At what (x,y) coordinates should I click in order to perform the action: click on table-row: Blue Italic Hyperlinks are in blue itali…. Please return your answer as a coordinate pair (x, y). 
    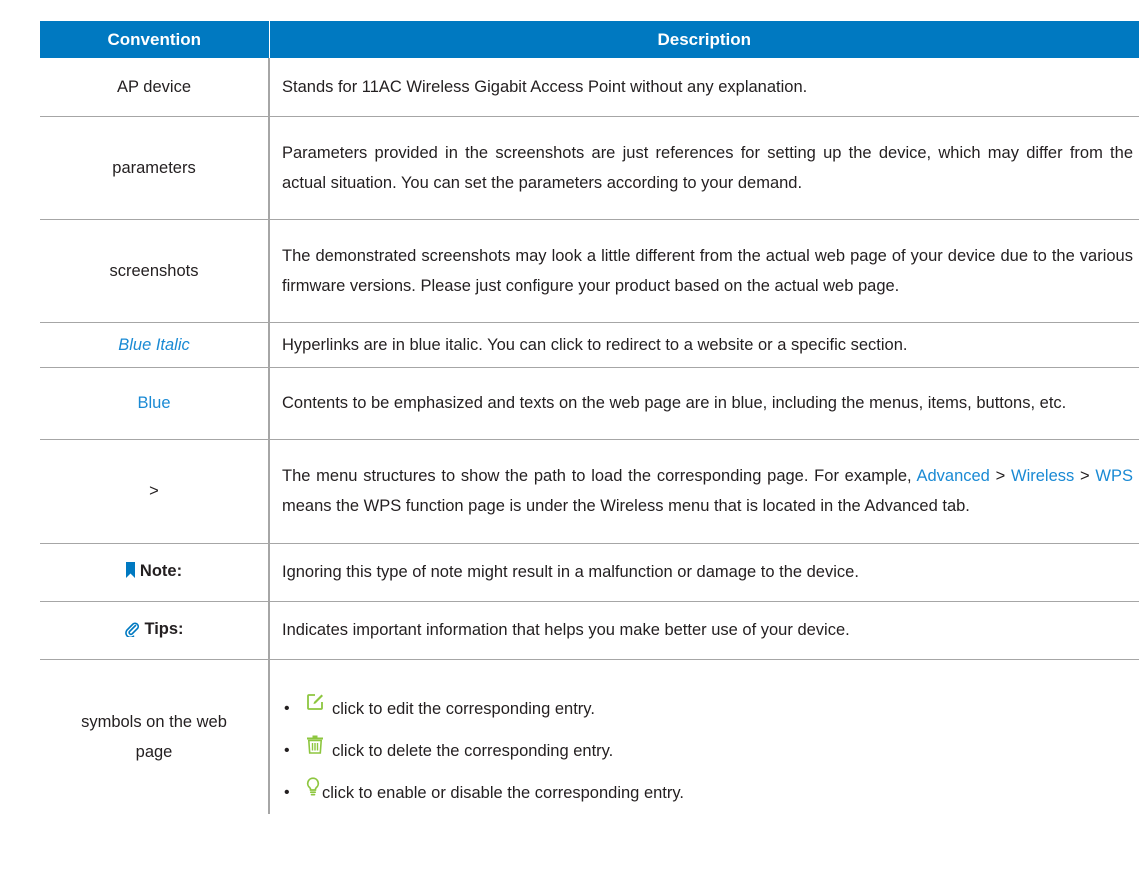
    Looking at the image, I should click on (589, 345).